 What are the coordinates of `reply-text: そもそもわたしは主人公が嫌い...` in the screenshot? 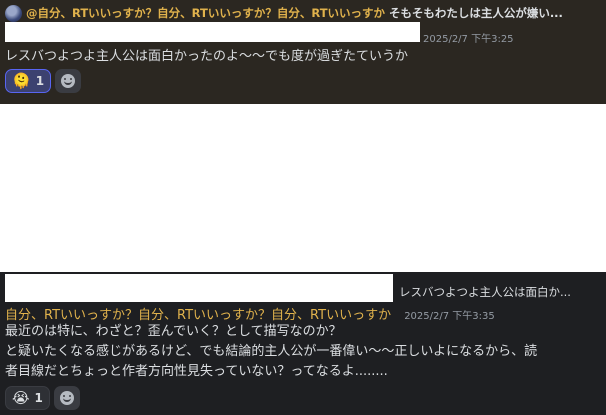 It's located at (476, 13).